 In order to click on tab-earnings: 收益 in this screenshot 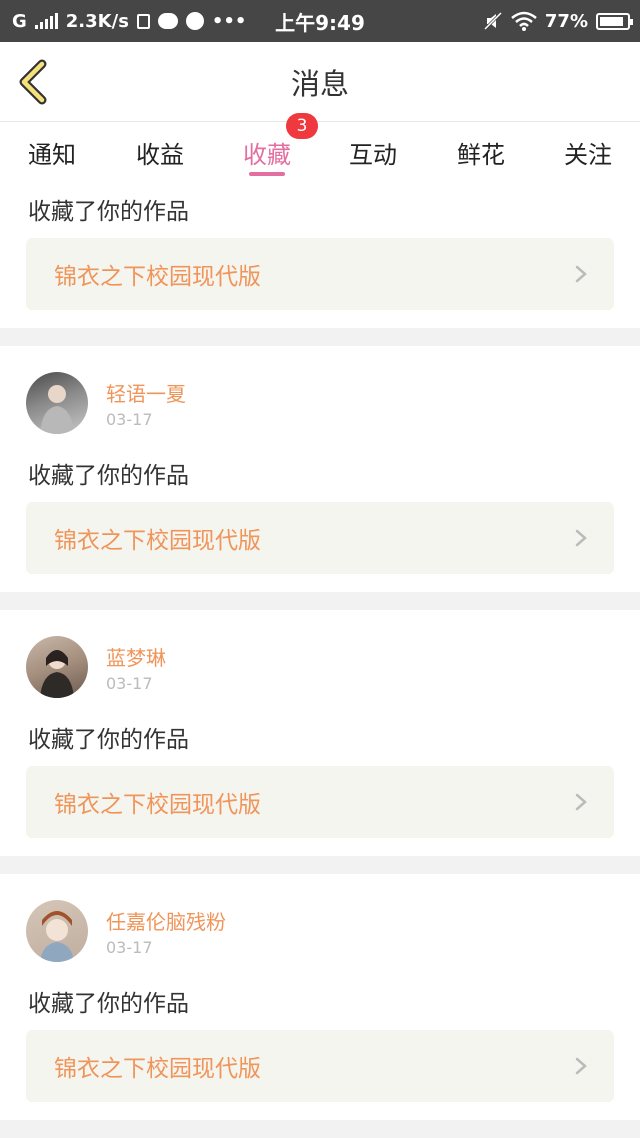, I will do `click(160, 152)`.